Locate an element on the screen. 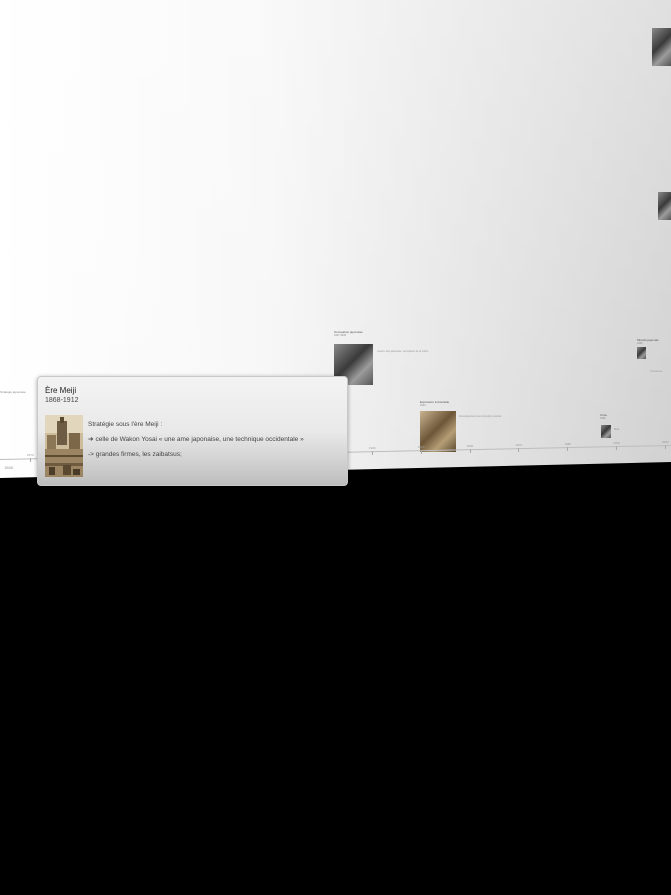 This screenshot has width=671, height=895. background-event-card: Occupation japonaise 1937-1945 is located at coordinates (348, 333).